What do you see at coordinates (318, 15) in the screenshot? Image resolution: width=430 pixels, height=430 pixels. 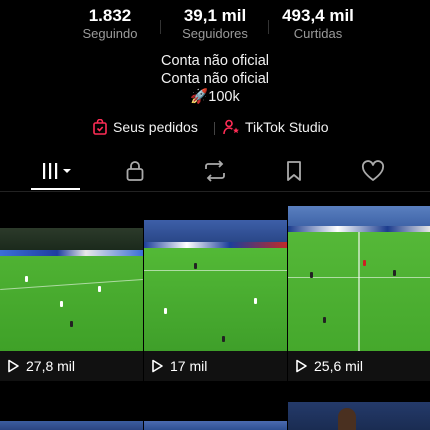 I see `likes-count: 493,4 mil` at bounding box center [318, 15].